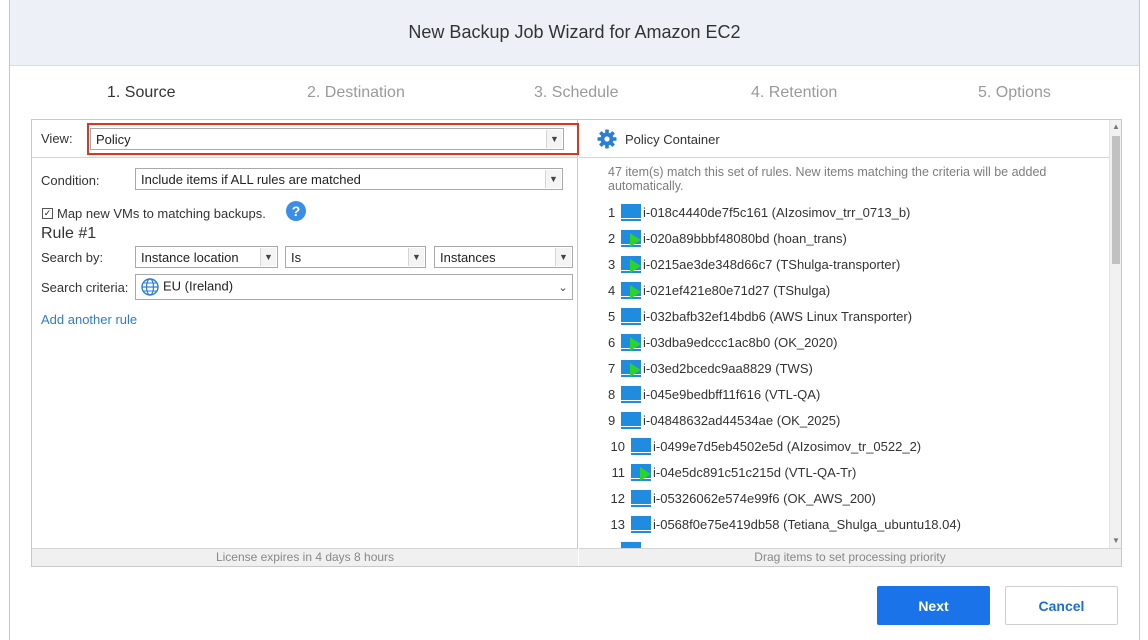 Image resolution: width=1148 pixels, height=640 pixels. I want to click on scroll-thumb, so click(1116, 200).